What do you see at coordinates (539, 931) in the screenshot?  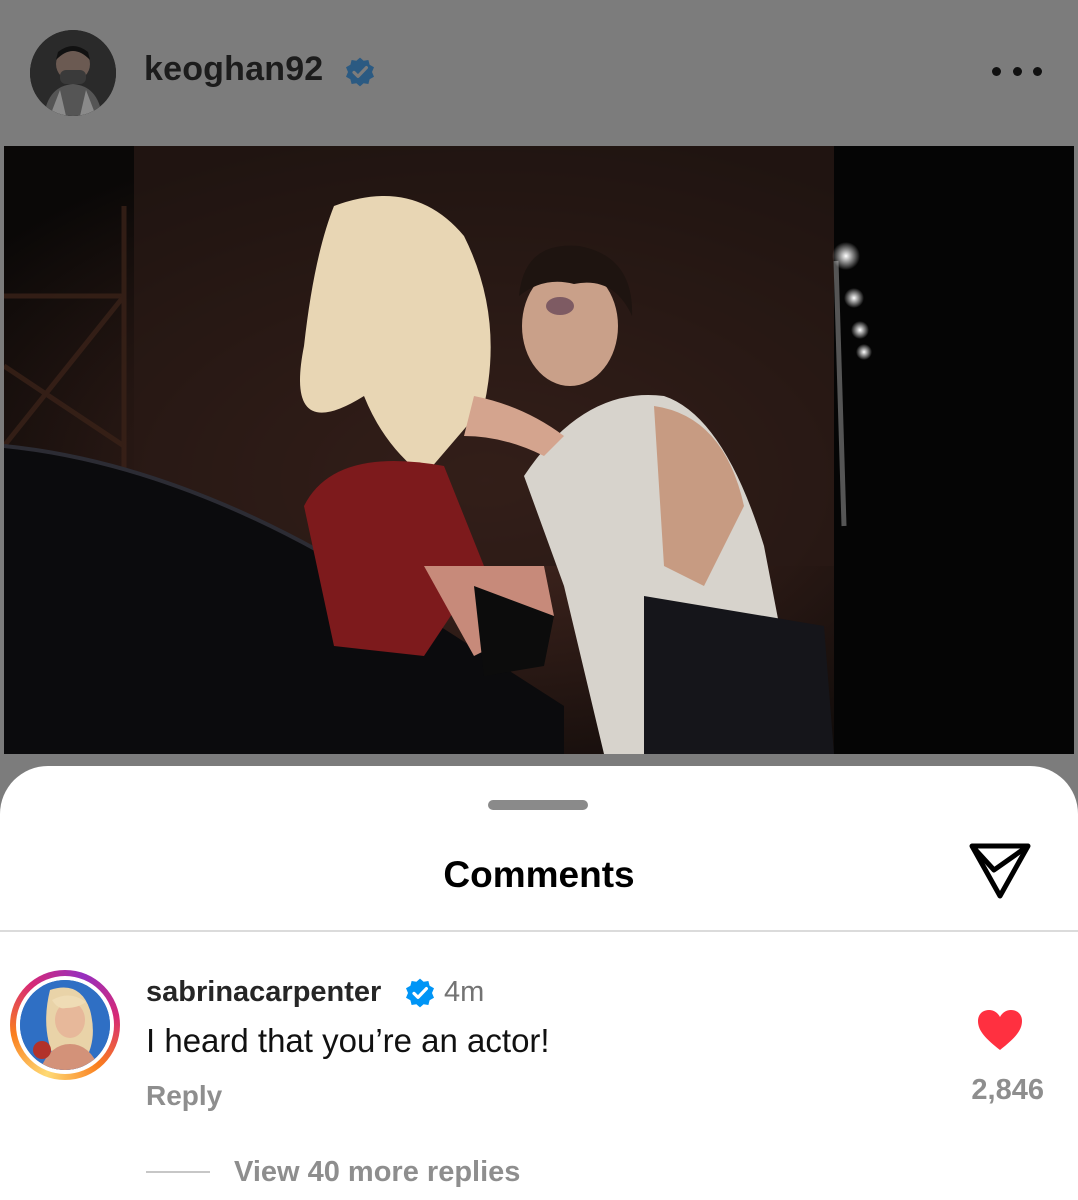 I see `sheet-divider` at bounding box center [539, 931].